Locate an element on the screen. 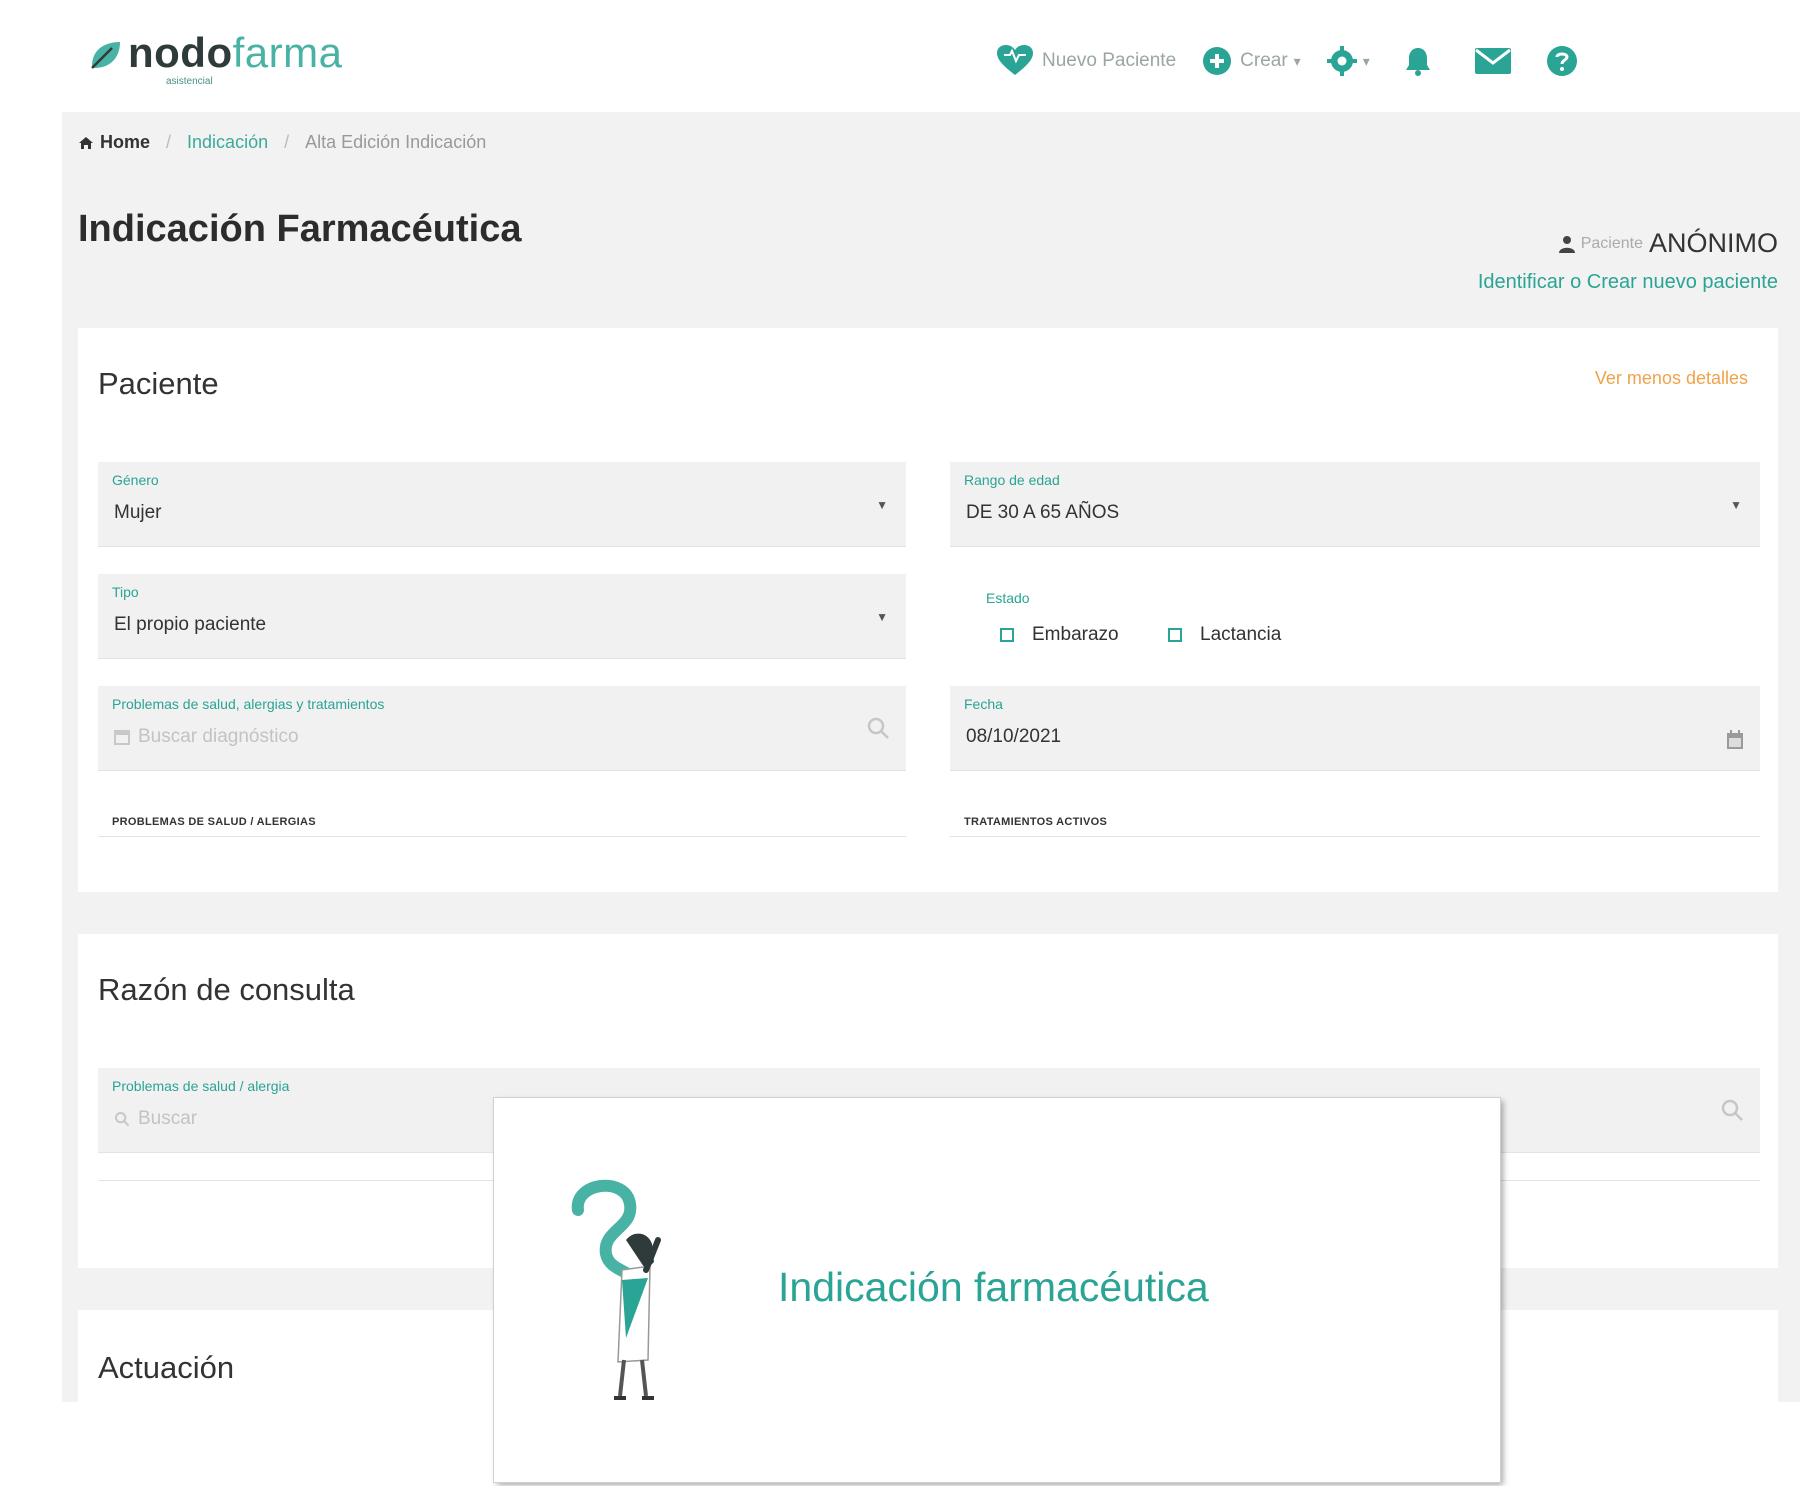 The image size is (1810, 1486). lactancia-checkbox: Lactancia is located at coordinates (1224, 635).